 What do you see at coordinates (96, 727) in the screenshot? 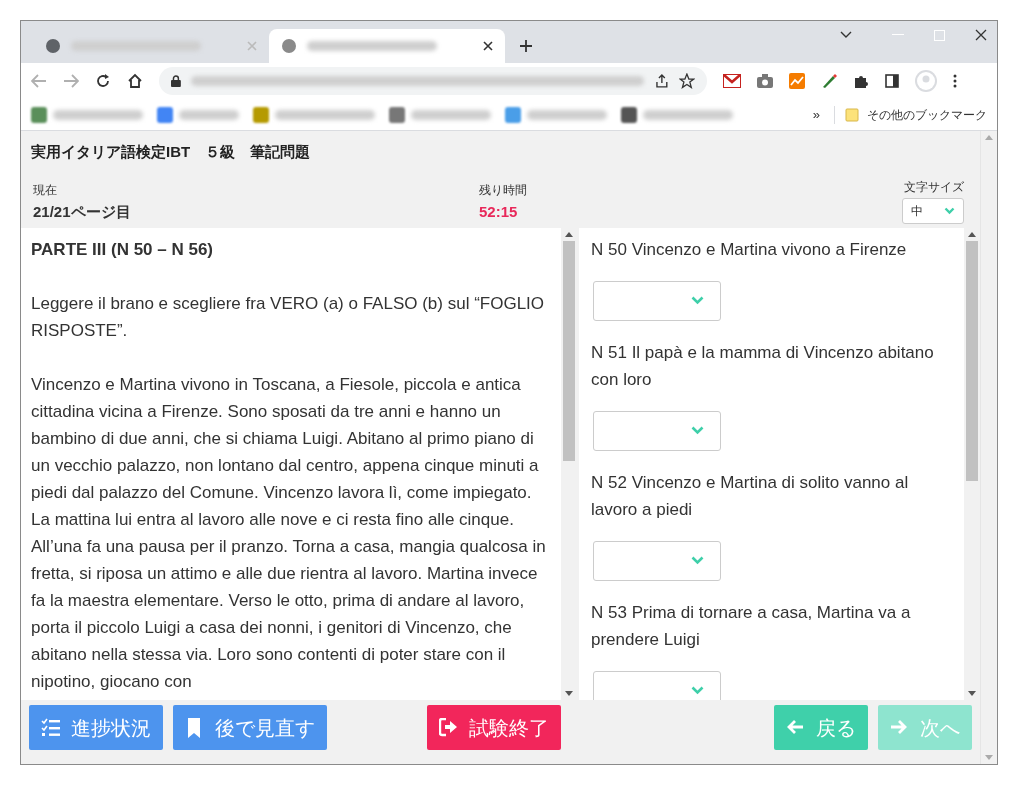
I see `progress-button: 進捗状況` at bounding box center [96, 727].